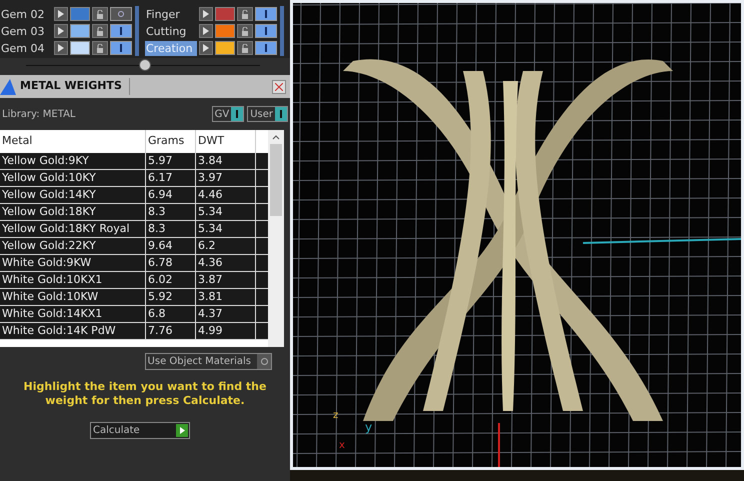 The height and width of the screenshot is (481, 744). I want to click on table-row: Yellow Gold:14KY 6.94 4.46, so click(134, 195).